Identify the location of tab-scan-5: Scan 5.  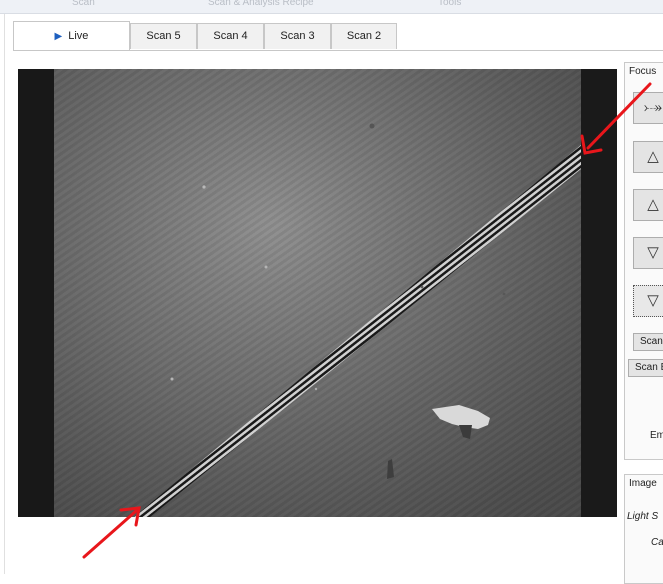
(163, 36).